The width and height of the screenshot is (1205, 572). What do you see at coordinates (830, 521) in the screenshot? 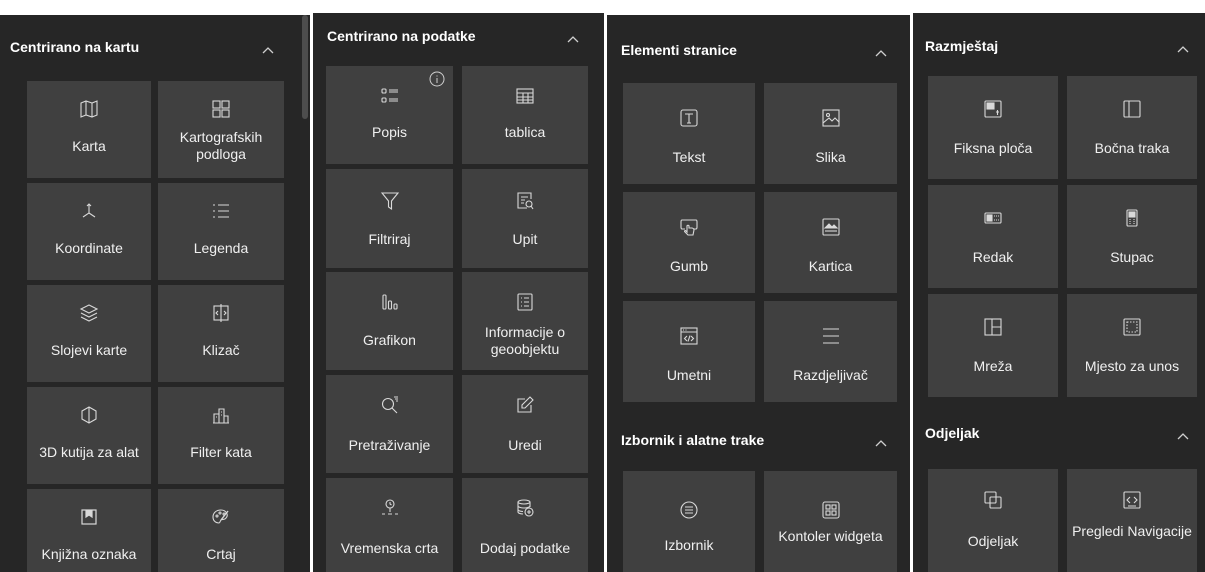
I see `widget-tile-kontoler-widgeta: Kontoler widgeta` at bounding box center [830, 521].